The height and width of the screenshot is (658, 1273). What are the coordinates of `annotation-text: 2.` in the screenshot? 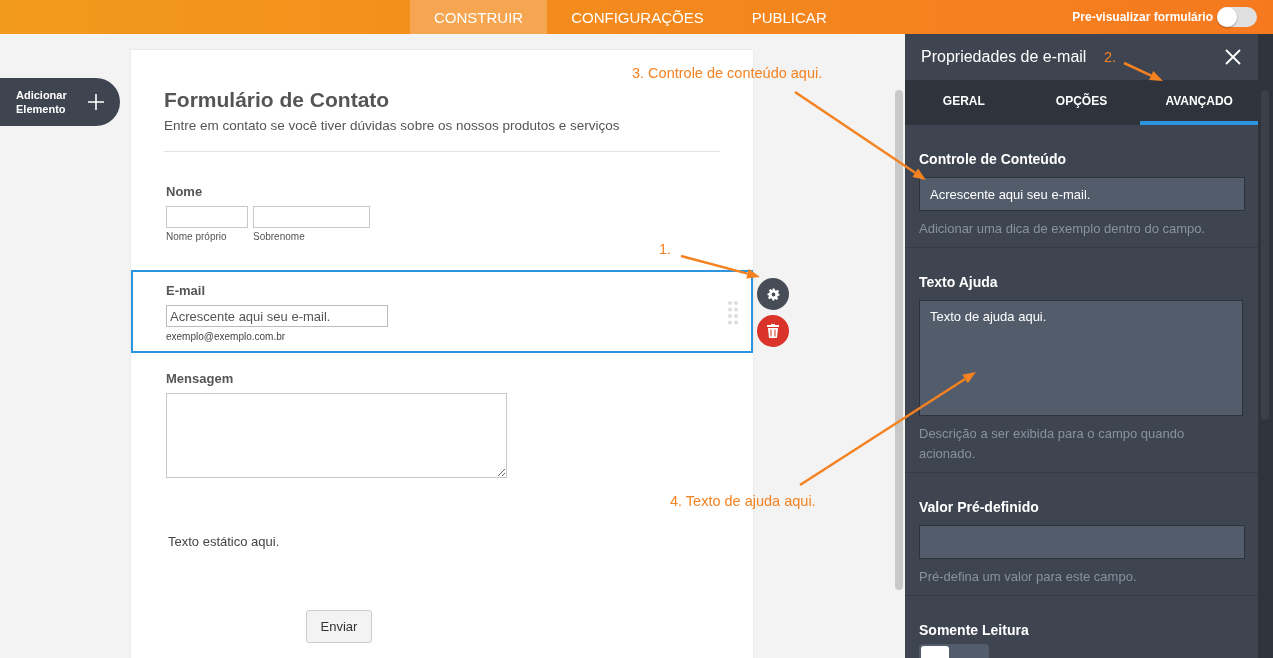 It's located at (1110, 57).